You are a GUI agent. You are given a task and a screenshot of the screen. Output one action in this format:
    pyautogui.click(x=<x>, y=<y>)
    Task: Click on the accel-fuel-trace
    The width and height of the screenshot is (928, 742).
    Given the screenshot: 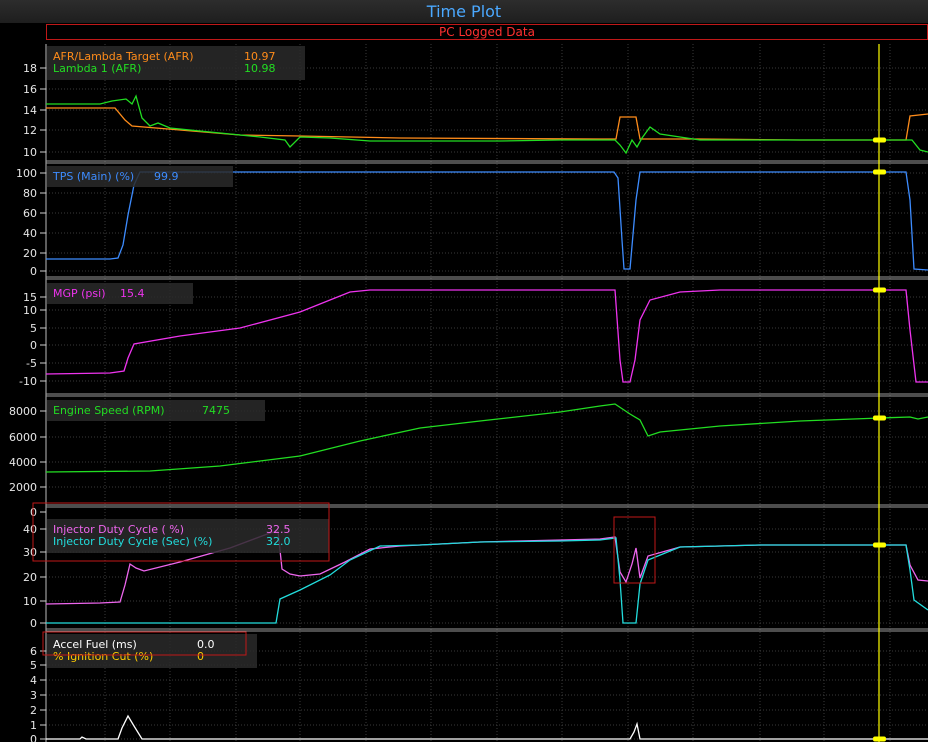 What is the action you would take?
    pyautogui.click(x=487, y=727)
    